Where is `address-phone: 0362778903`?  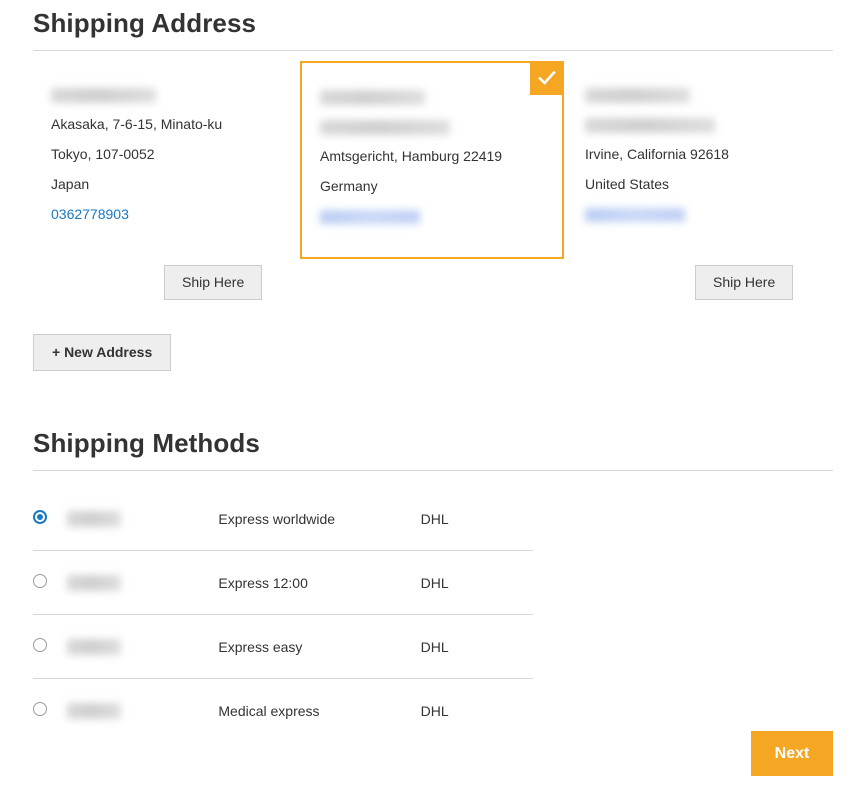 address-phone: 0362778903 is located at coordinates (165, 214).